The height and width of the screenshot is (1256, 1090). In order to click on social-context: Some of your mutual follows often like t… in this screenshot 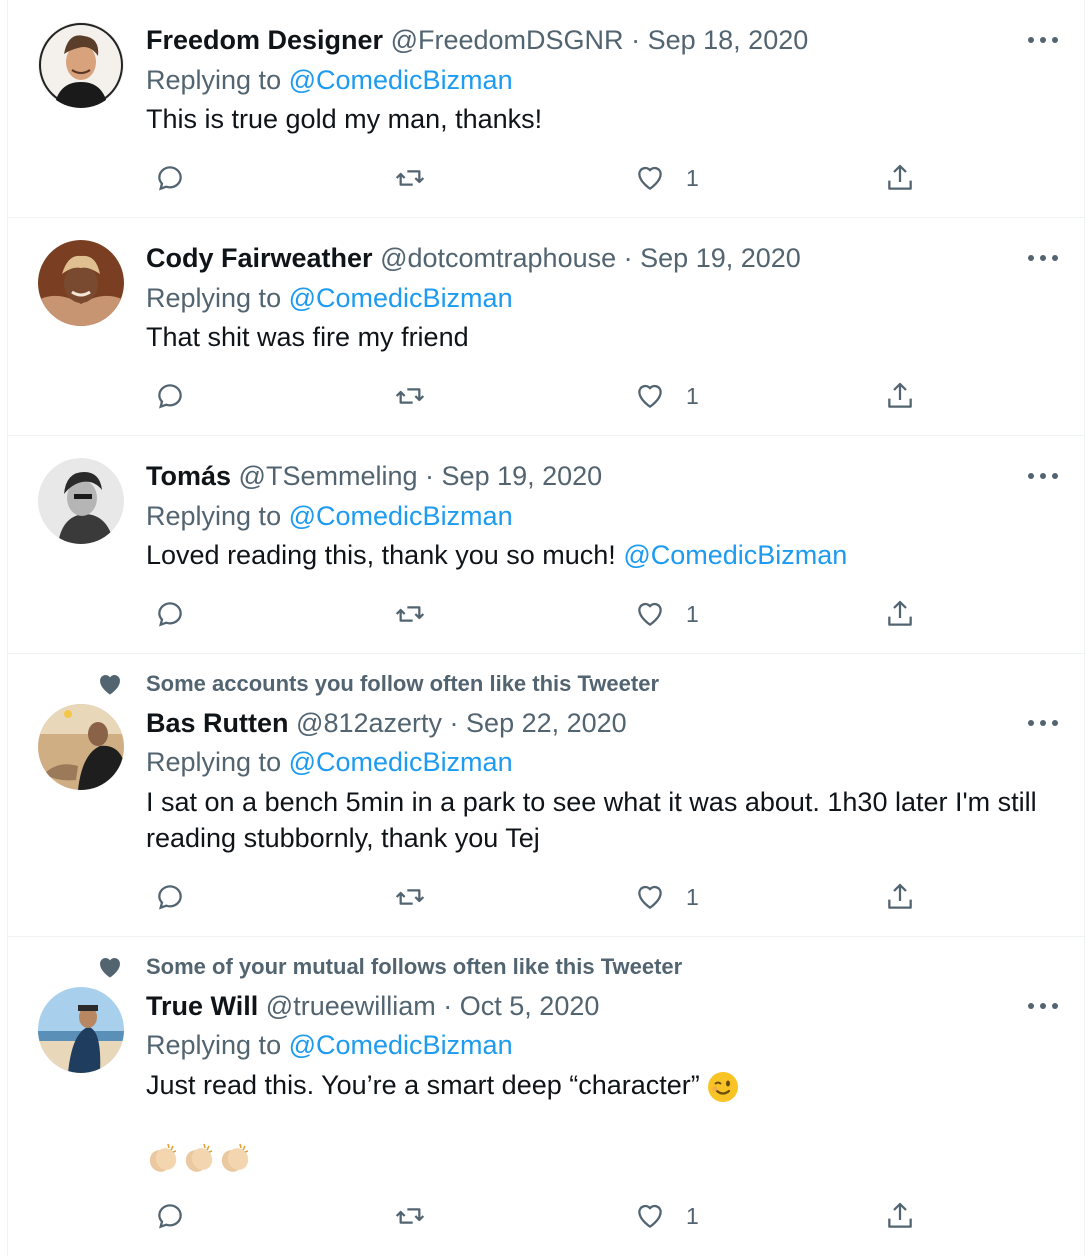, I will do `click(414, 966)`.